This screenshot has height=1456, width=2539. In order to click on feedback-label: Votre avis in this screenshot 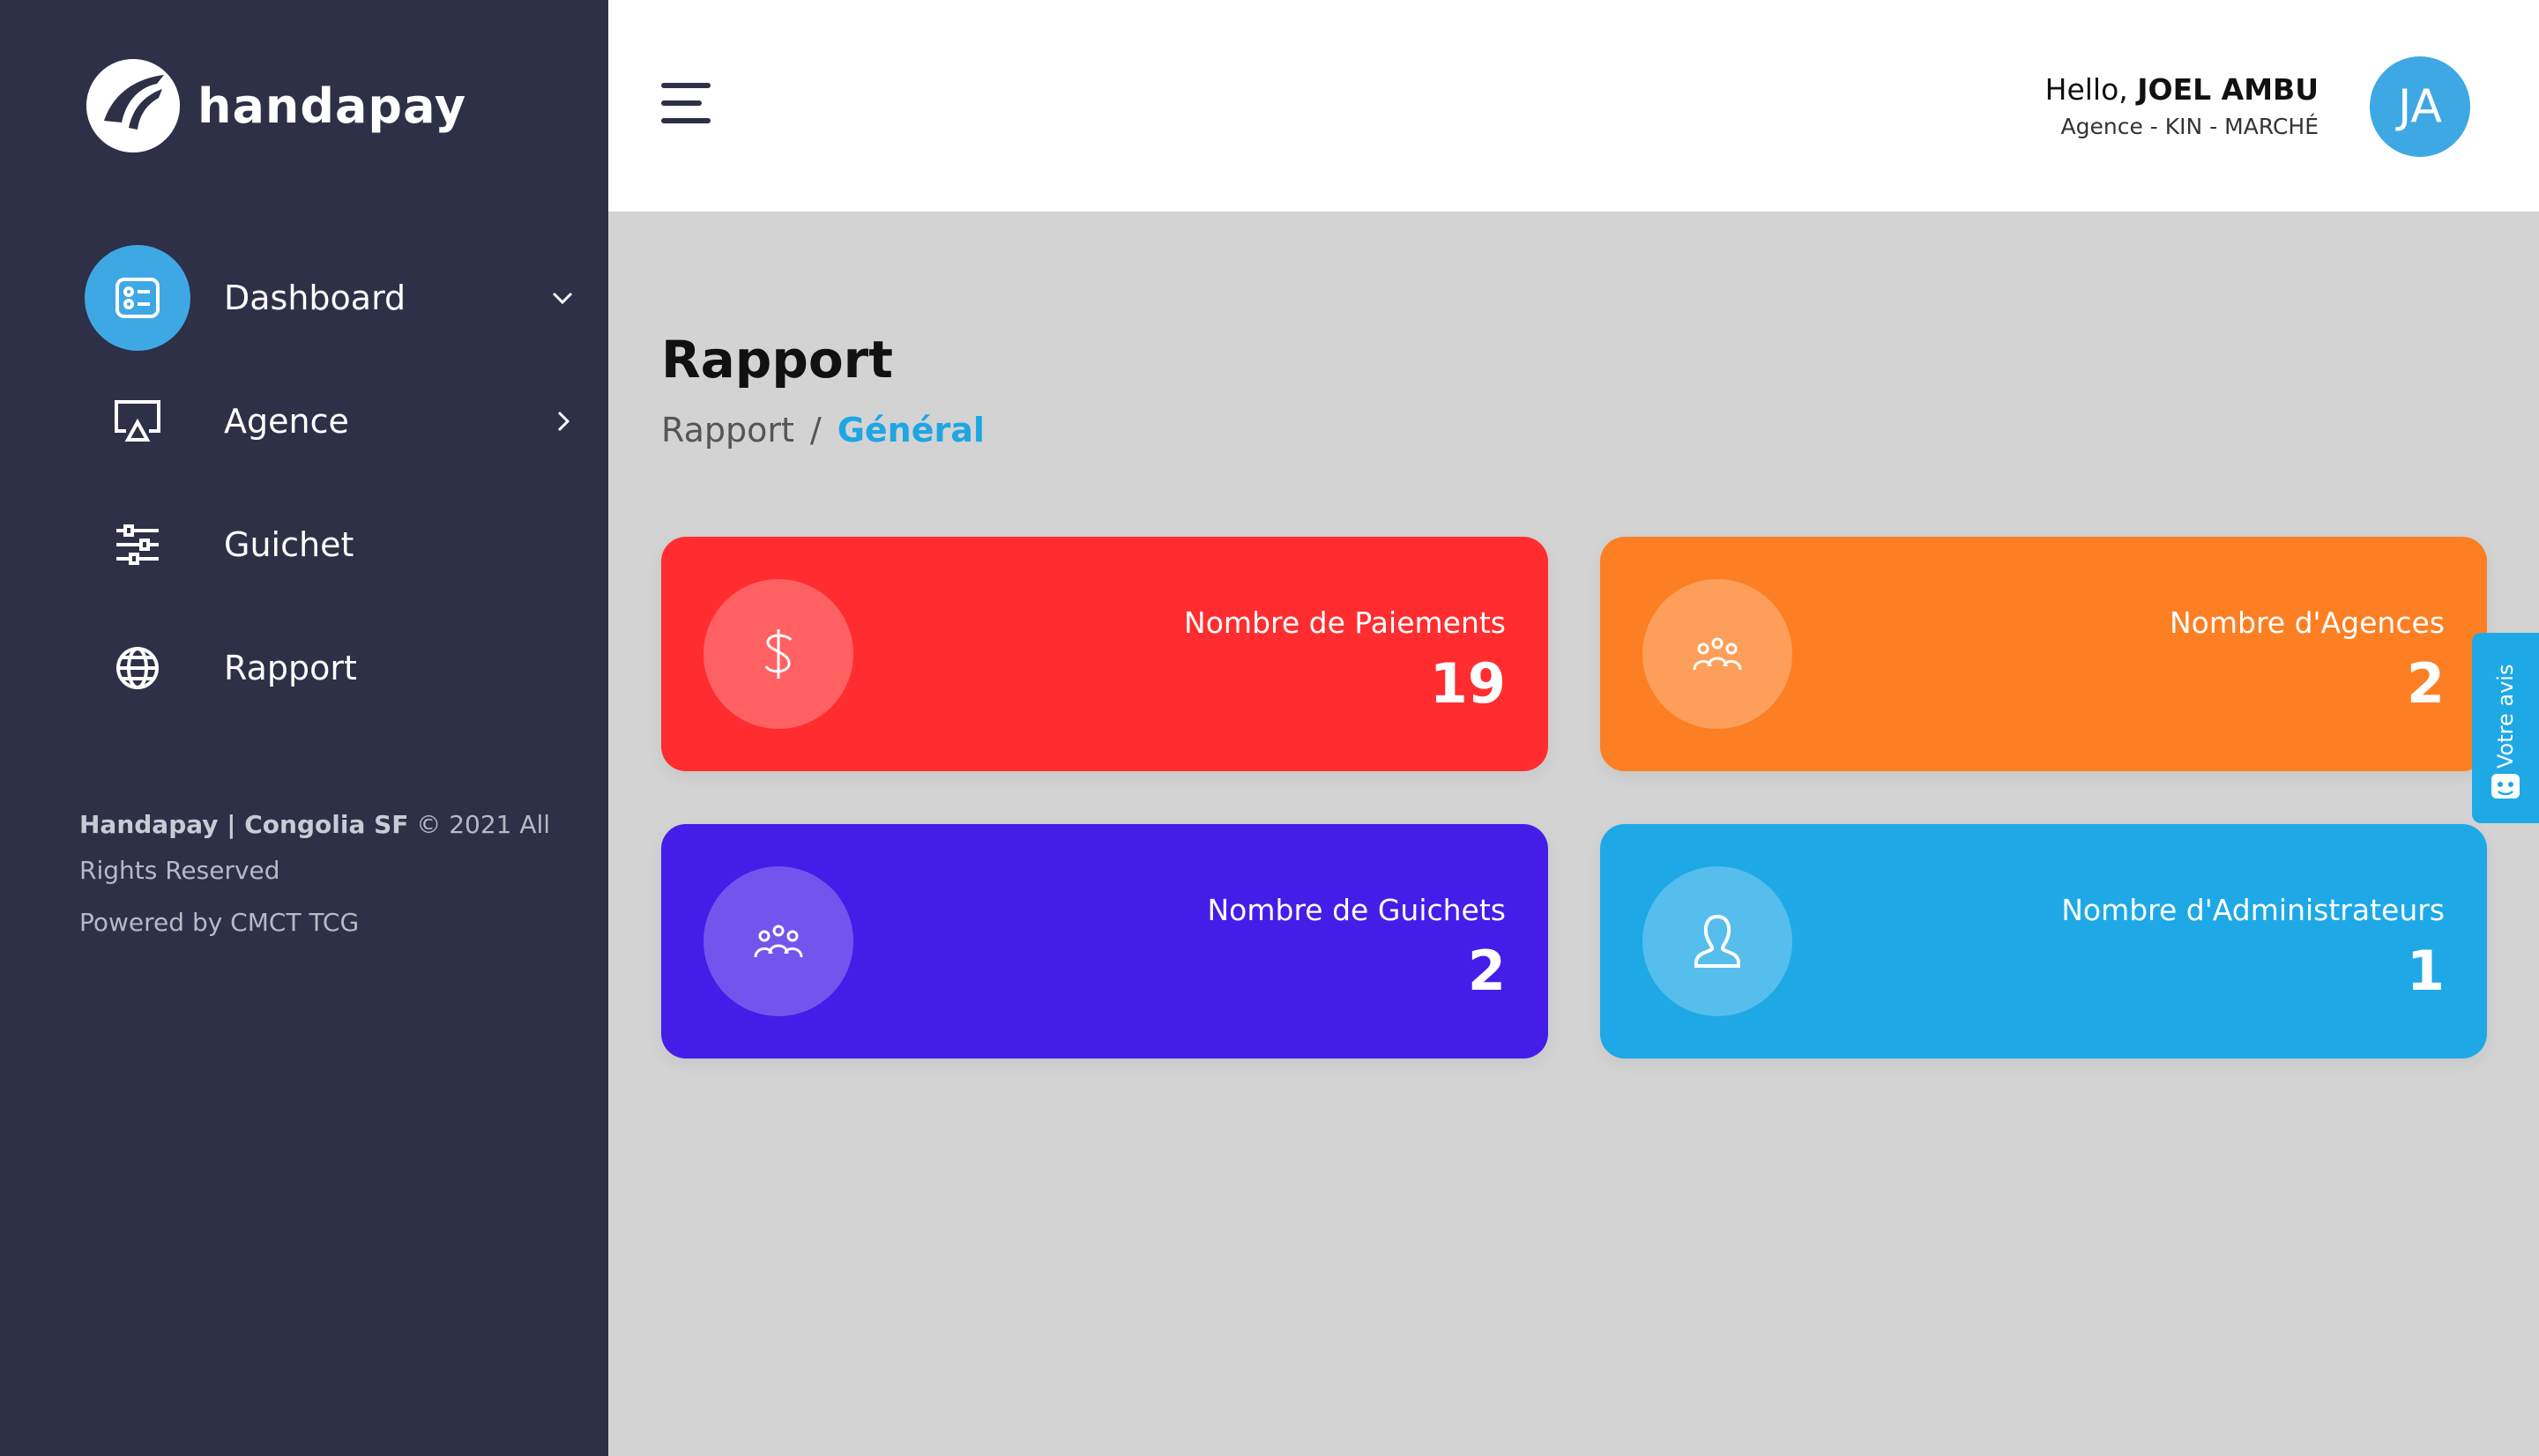, I will do `click(2505, 716)`.